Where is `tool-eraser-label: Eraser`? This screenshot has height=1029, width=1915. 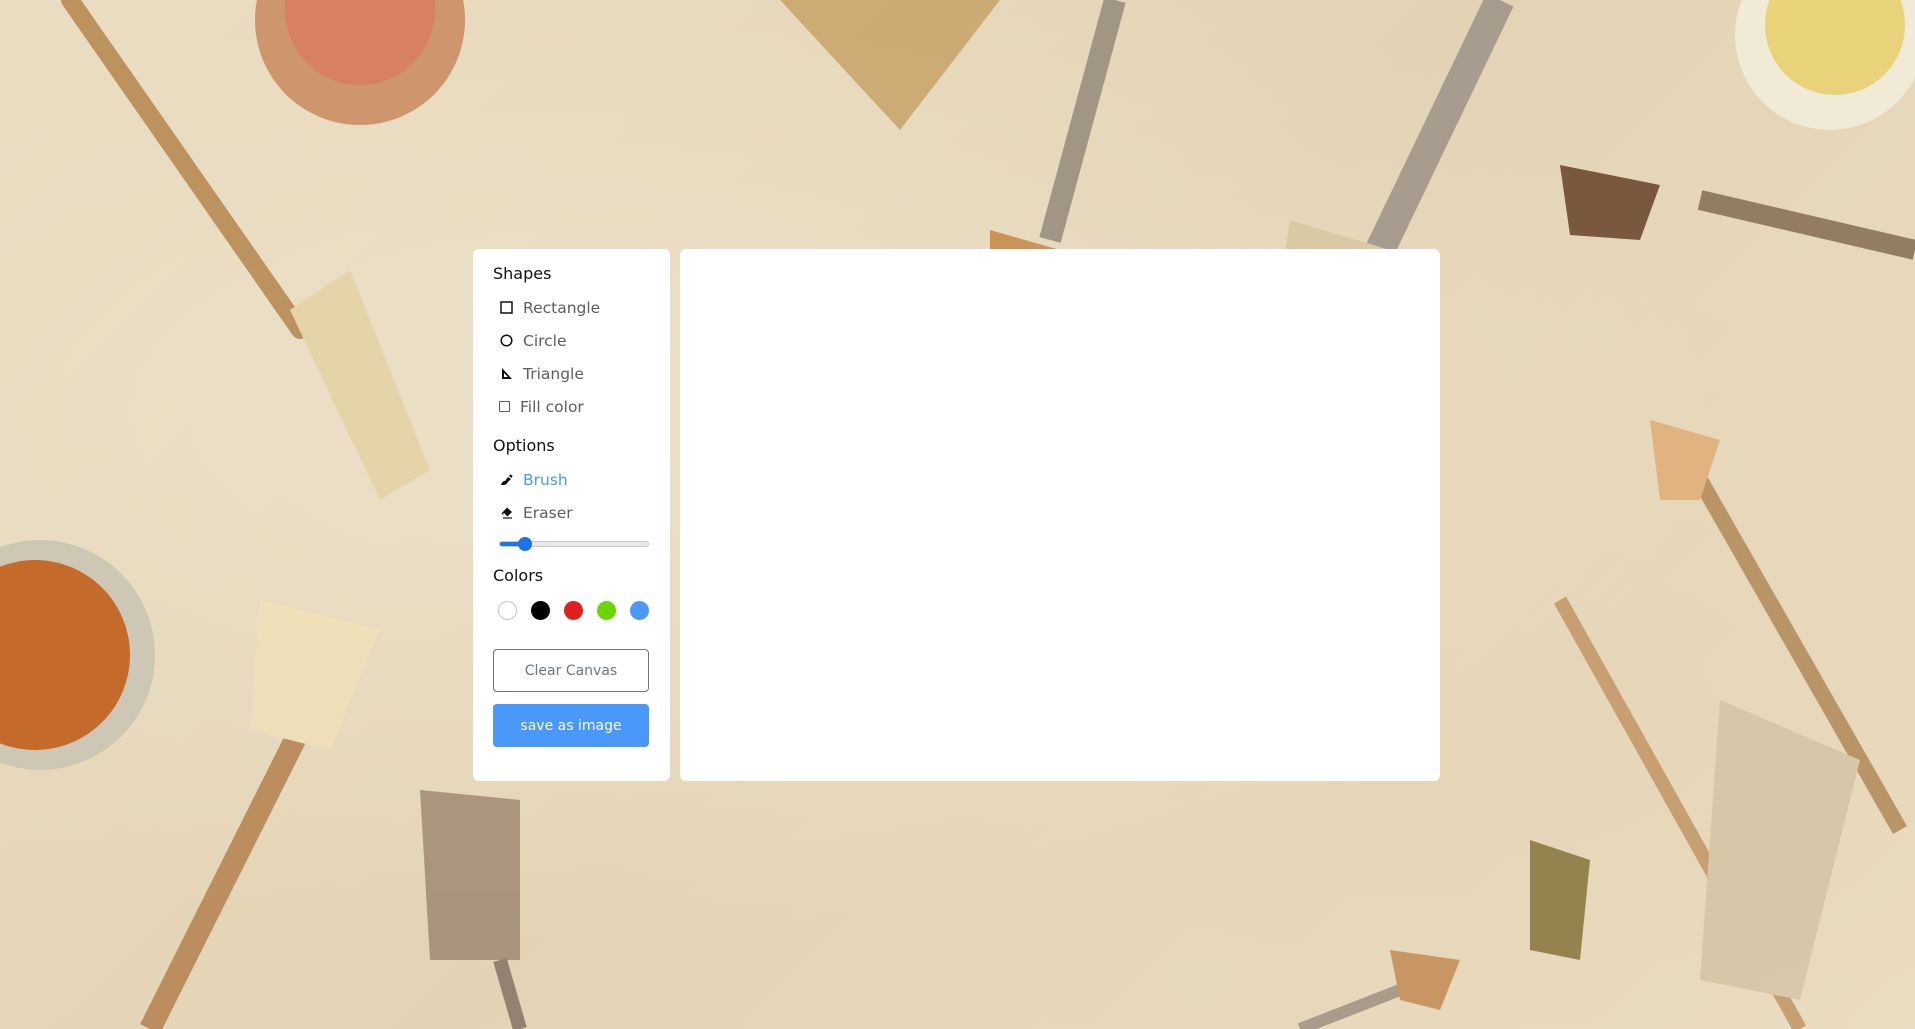 tool-eraser-label: Eraser is located at coordinates (548, 512).